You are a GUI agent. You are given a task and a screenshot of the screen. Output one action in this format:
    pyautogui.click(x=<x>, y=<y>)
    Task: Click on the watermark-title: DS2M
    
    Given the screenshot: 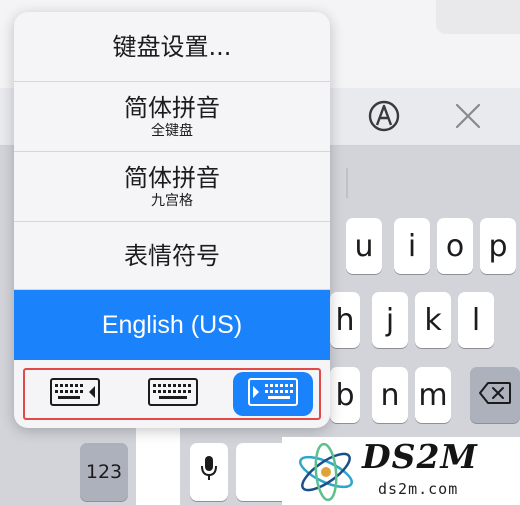 What is the action you would take?
    pyautogui.click(x=420, y=456)
    